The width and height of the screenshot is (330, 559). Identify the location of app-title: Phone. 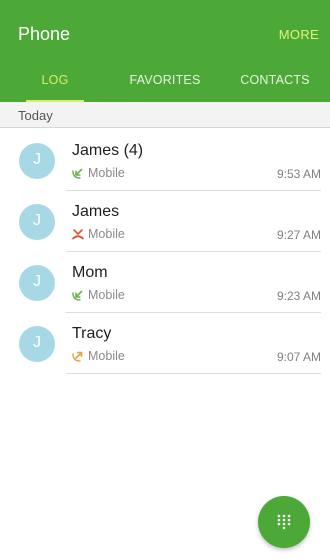
(44, 34).